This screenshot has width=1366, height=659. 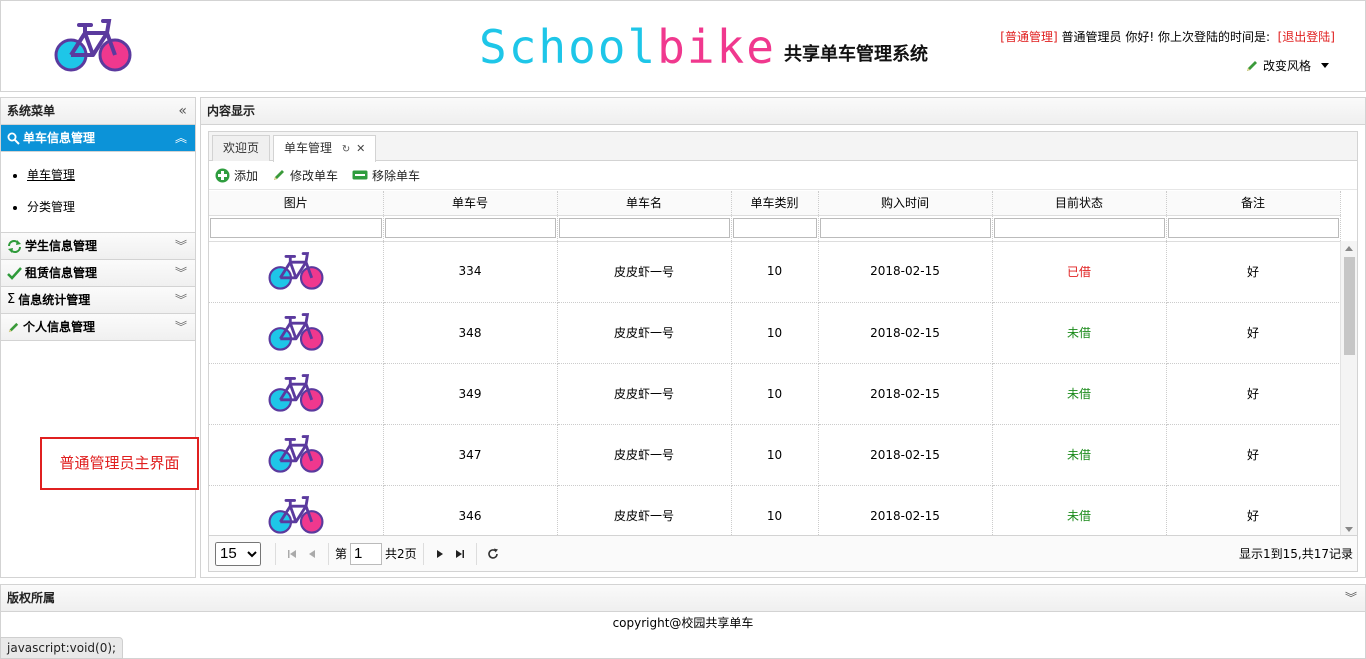 What do you see at coordinates (93, 45) in the screenshot?
I see `bicycle-logo-icon` at bounding box center [93, 45].